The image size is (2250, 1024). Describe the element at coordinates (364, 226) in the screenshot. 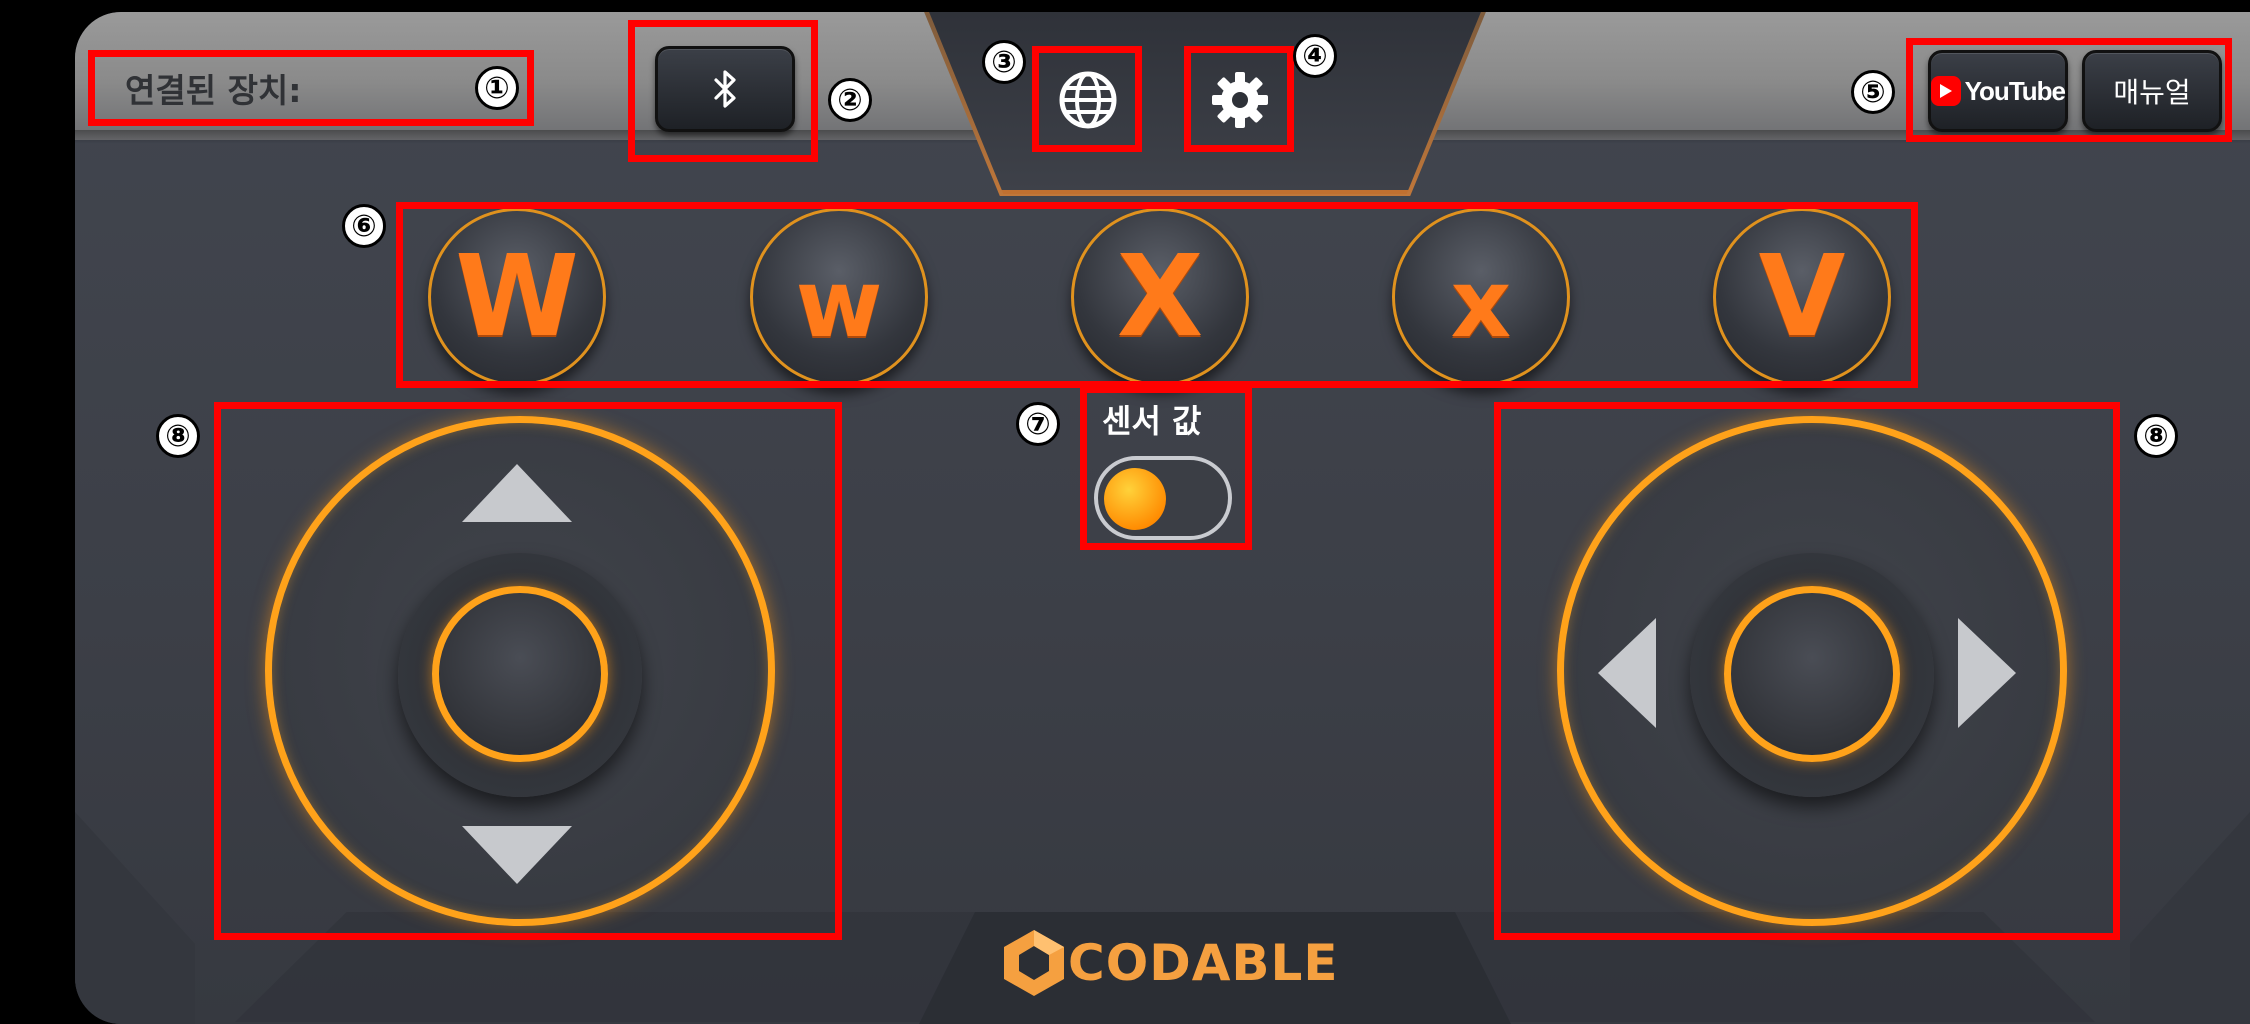

I see `annotation-6: ⑥` at that location.